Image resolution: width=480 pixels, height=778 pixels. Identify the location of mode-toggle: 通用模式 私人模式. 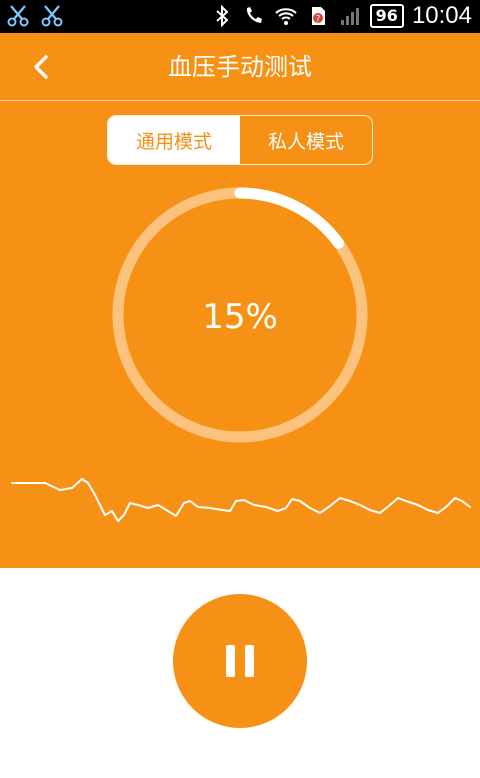
(240, 140).